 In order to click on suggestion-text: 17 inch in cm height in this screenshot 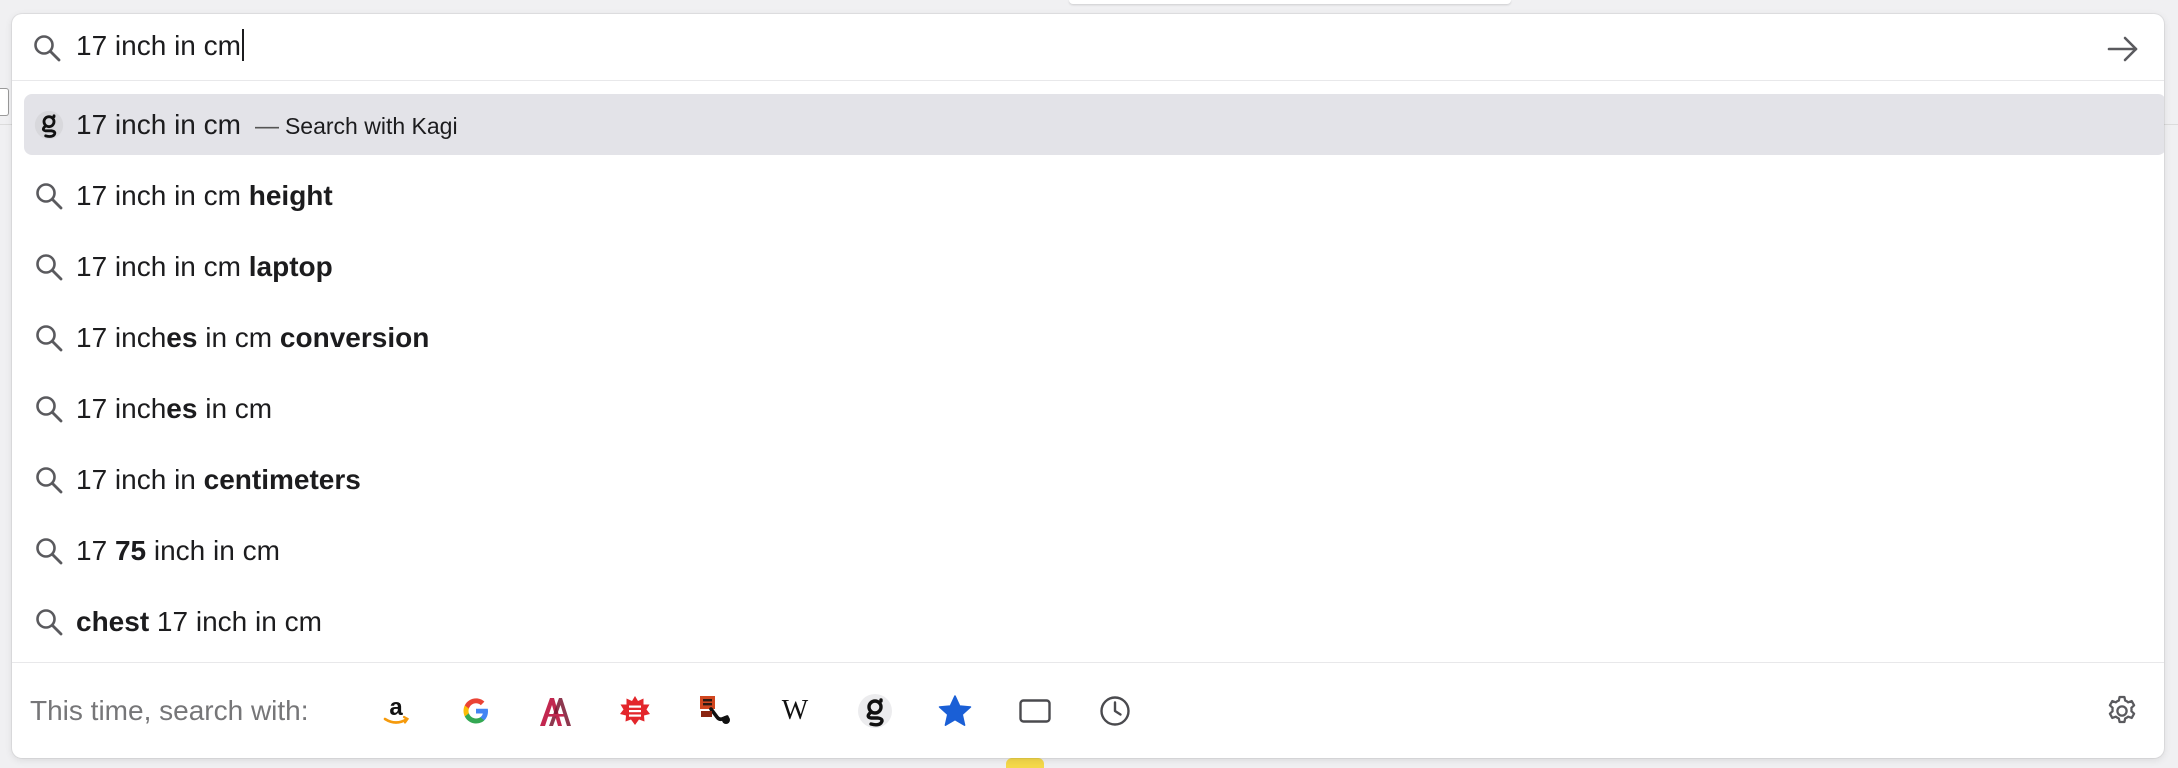, I will do `click(204, 195)`.